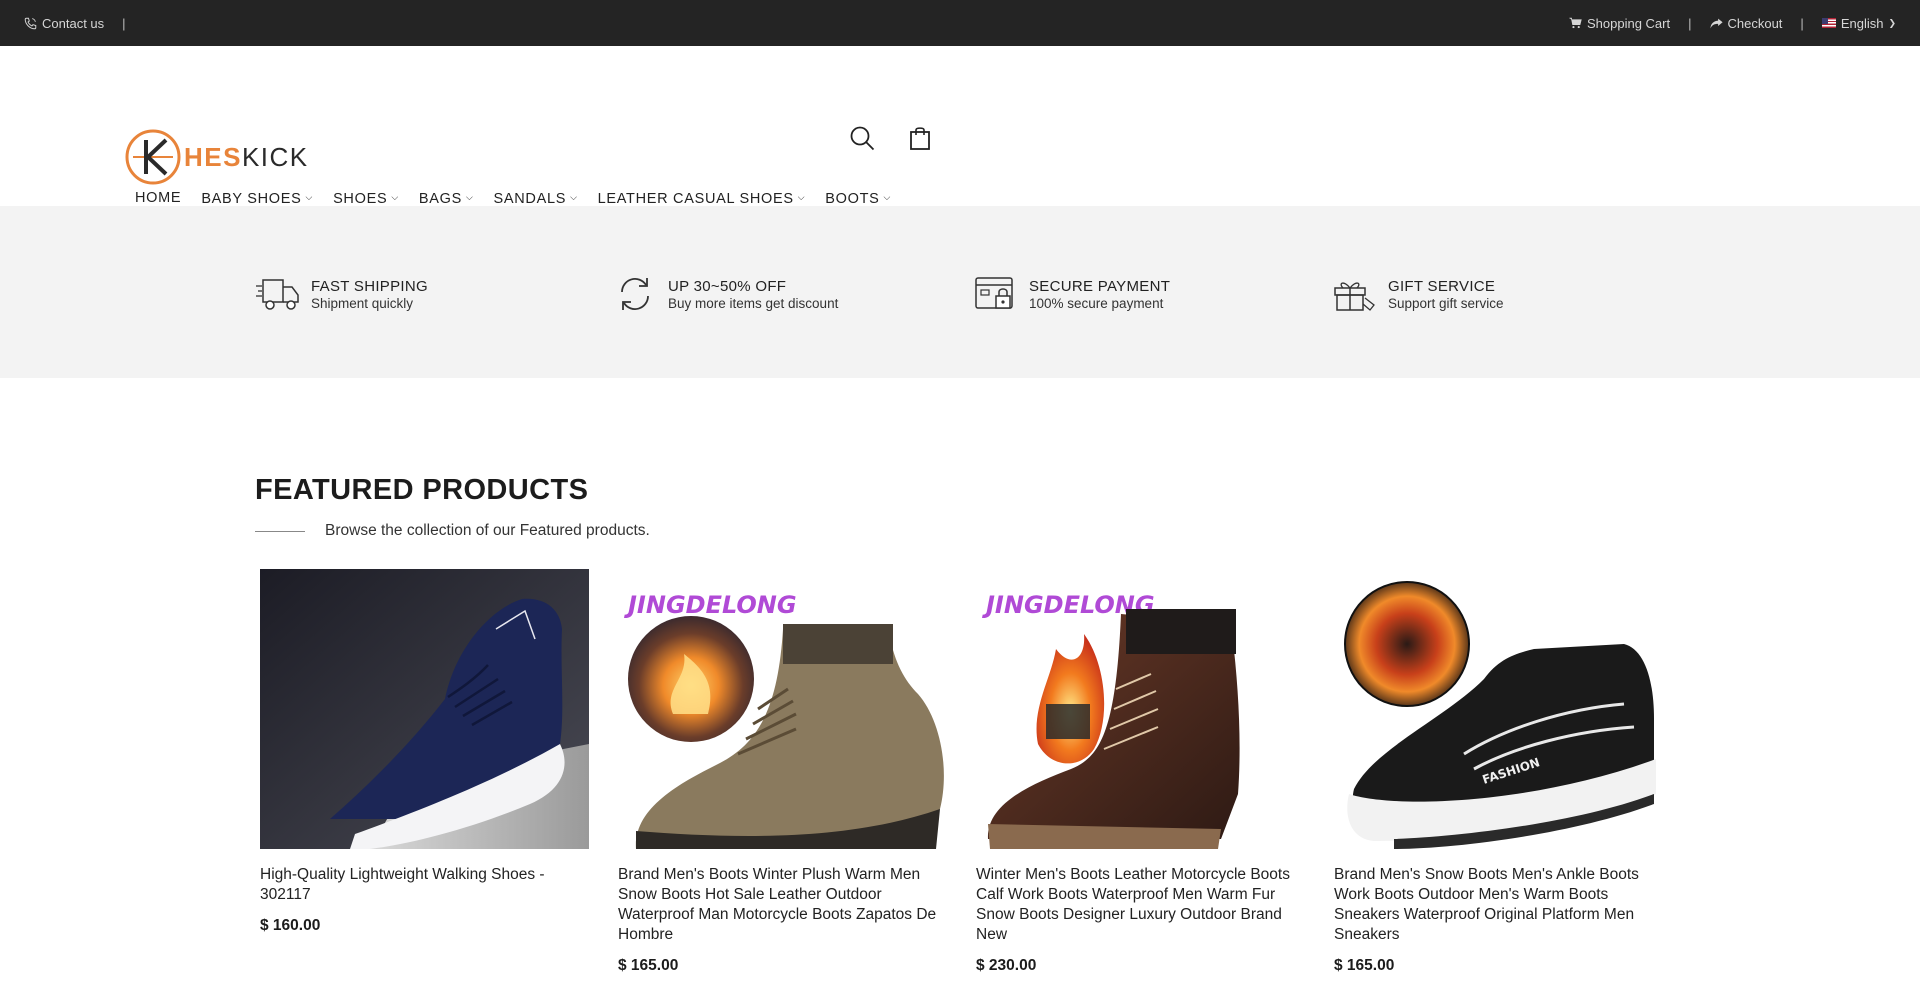  What do you see at coordinates (1446, 303) in the screenshot?
I see `service-subtitle: Support gift service` at bounding box center [1446, 303].